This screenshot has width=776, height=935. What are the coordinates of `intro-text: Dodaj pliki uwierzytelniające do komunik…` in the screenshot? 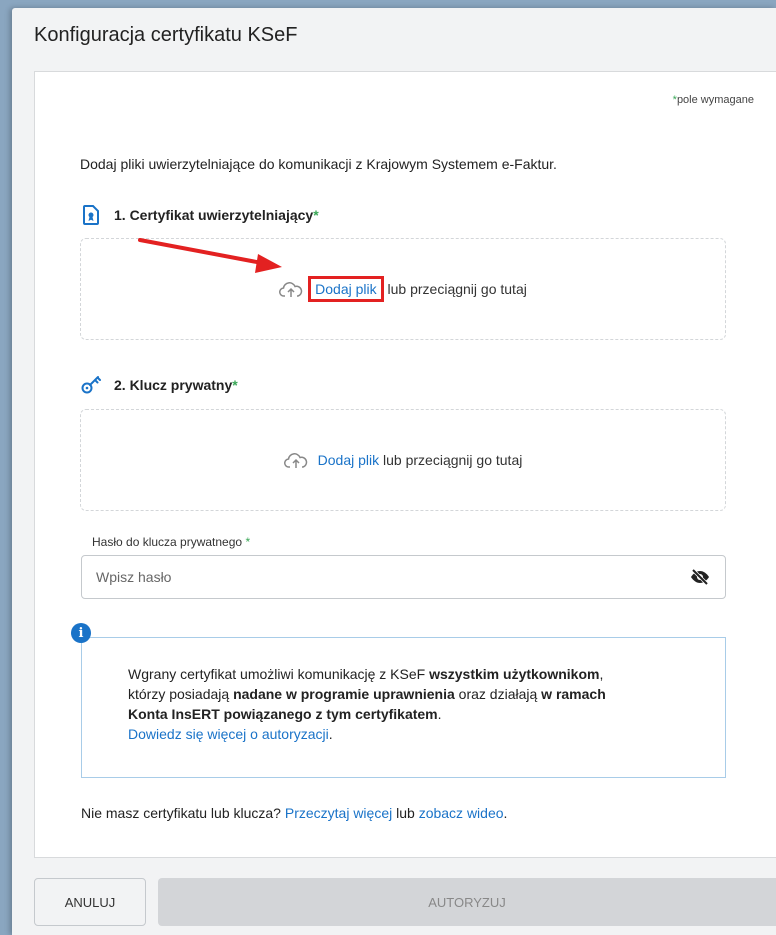 It's located at (318, 164).